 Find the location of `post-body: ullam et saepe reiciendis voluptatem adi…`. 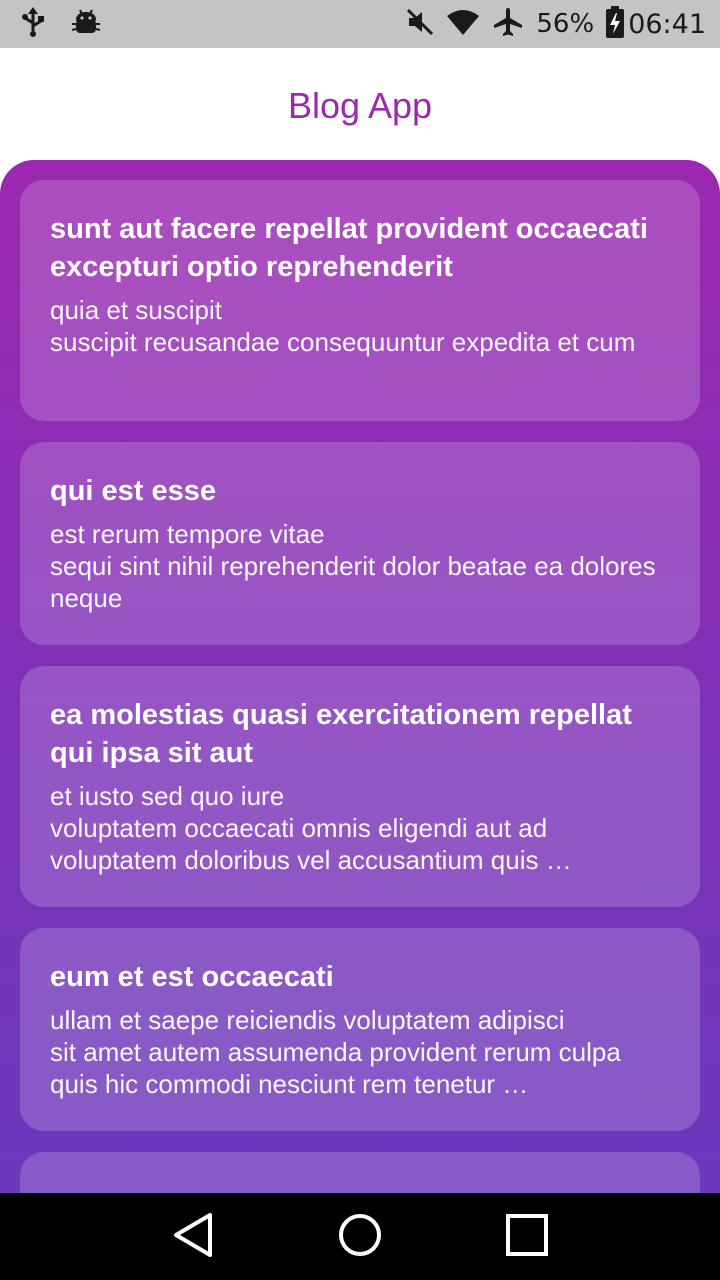

post-body: ullam et saepe reiciendis voluptatem adi… is located at coordinates (335, 1052).